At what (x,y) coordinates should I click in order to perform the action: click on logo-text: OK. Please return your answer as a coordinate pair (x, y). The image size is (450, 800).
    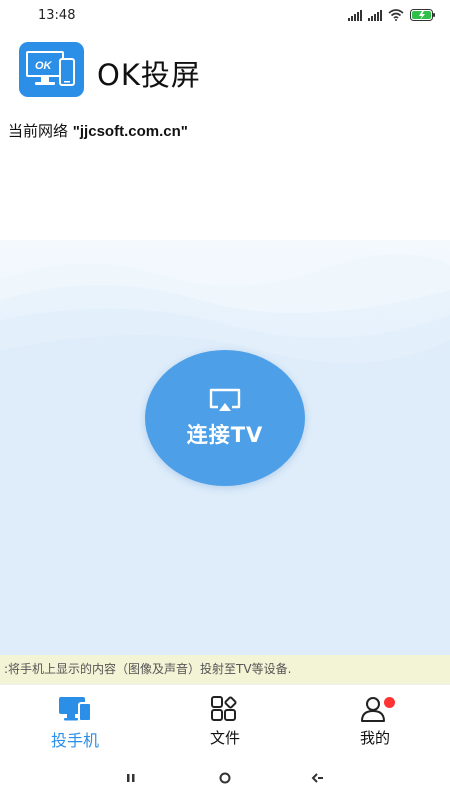
    Looking at the image, I should click on (44, 66).